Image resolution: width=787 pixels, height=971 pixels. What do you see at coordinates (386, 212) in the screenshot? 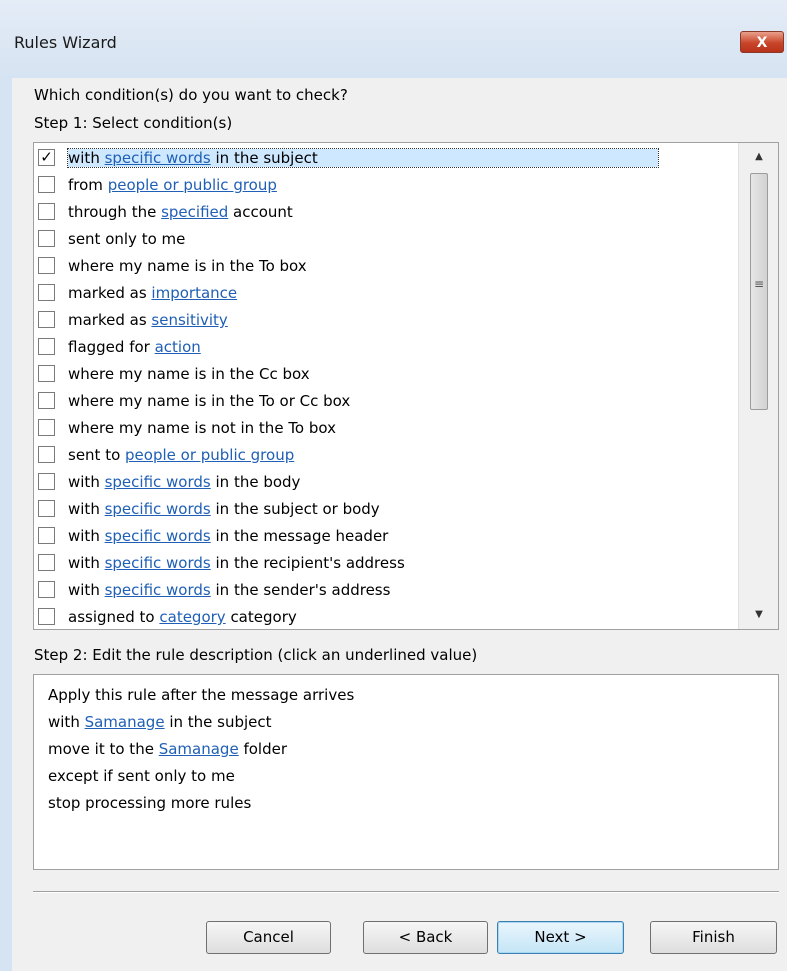
I see `condition-item: through the specified account` at bounding box center [386, 212].